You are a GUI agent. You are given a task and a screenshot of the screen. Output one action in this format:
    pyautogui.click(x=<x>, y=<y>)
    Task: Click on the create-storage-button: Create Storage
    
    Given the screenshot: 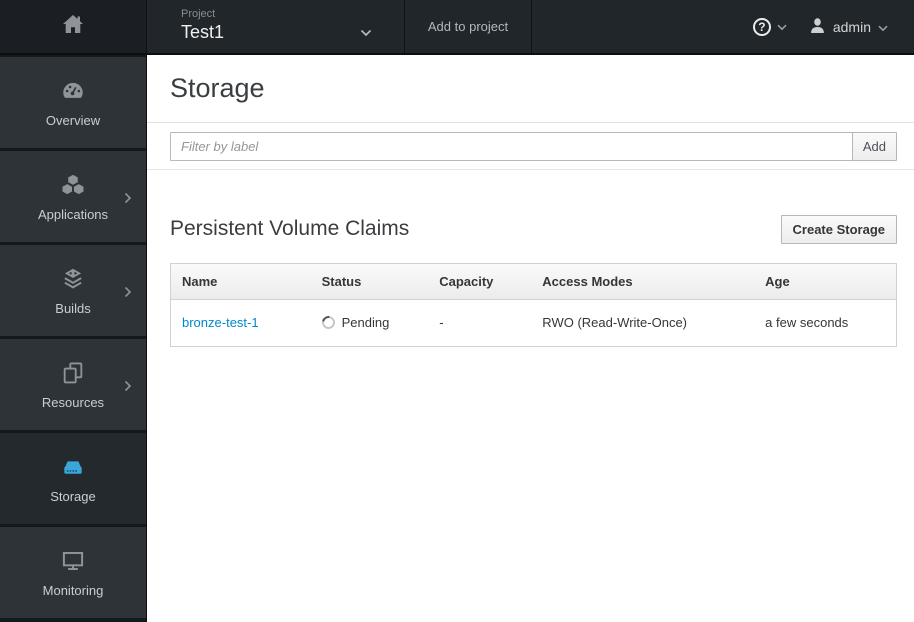 What is the action you would take?
    pyautogui.click(x=838, y=229)
    